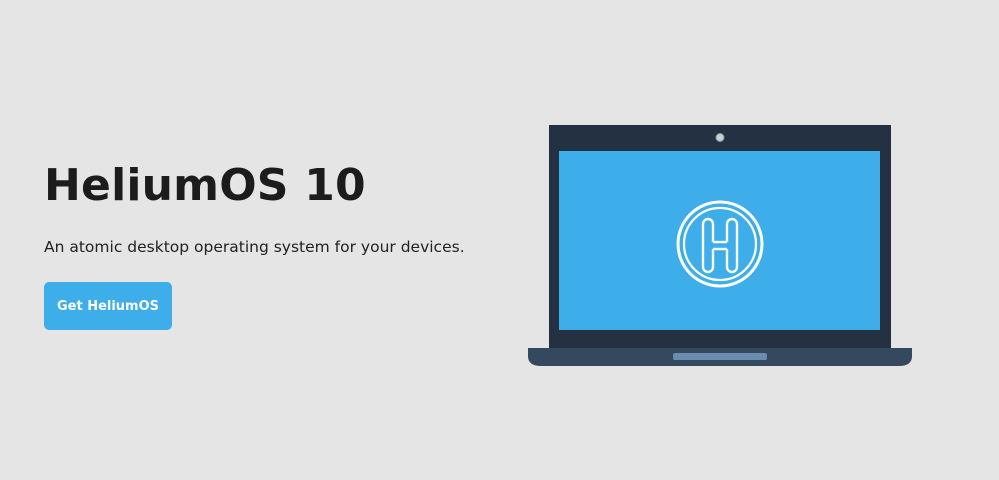 The width and height of the screenshot is (999, 480). What do you see at coordinates (205, 185) in the screenshot?
I see `page-title: HeliumOS 10` at bounding box center [205, 185].